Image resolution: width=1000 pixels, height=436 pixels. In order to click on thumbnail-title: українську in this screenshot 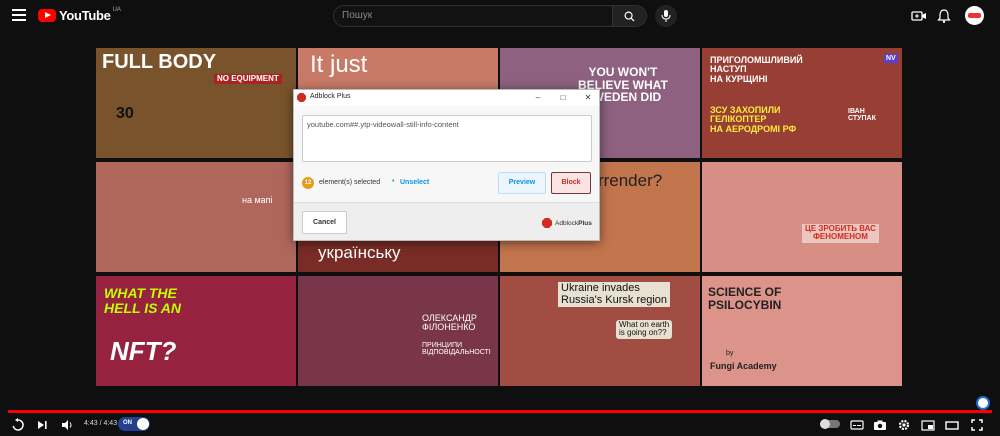, I will do `click(359, 252)`.